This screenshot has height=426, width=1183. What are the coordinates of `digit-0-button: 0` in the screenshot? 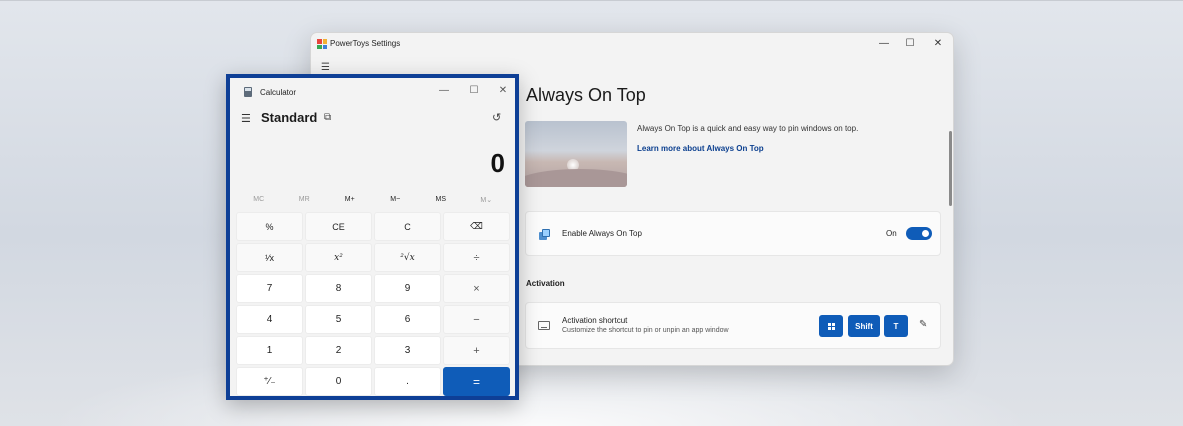 It's located at (338, 381).